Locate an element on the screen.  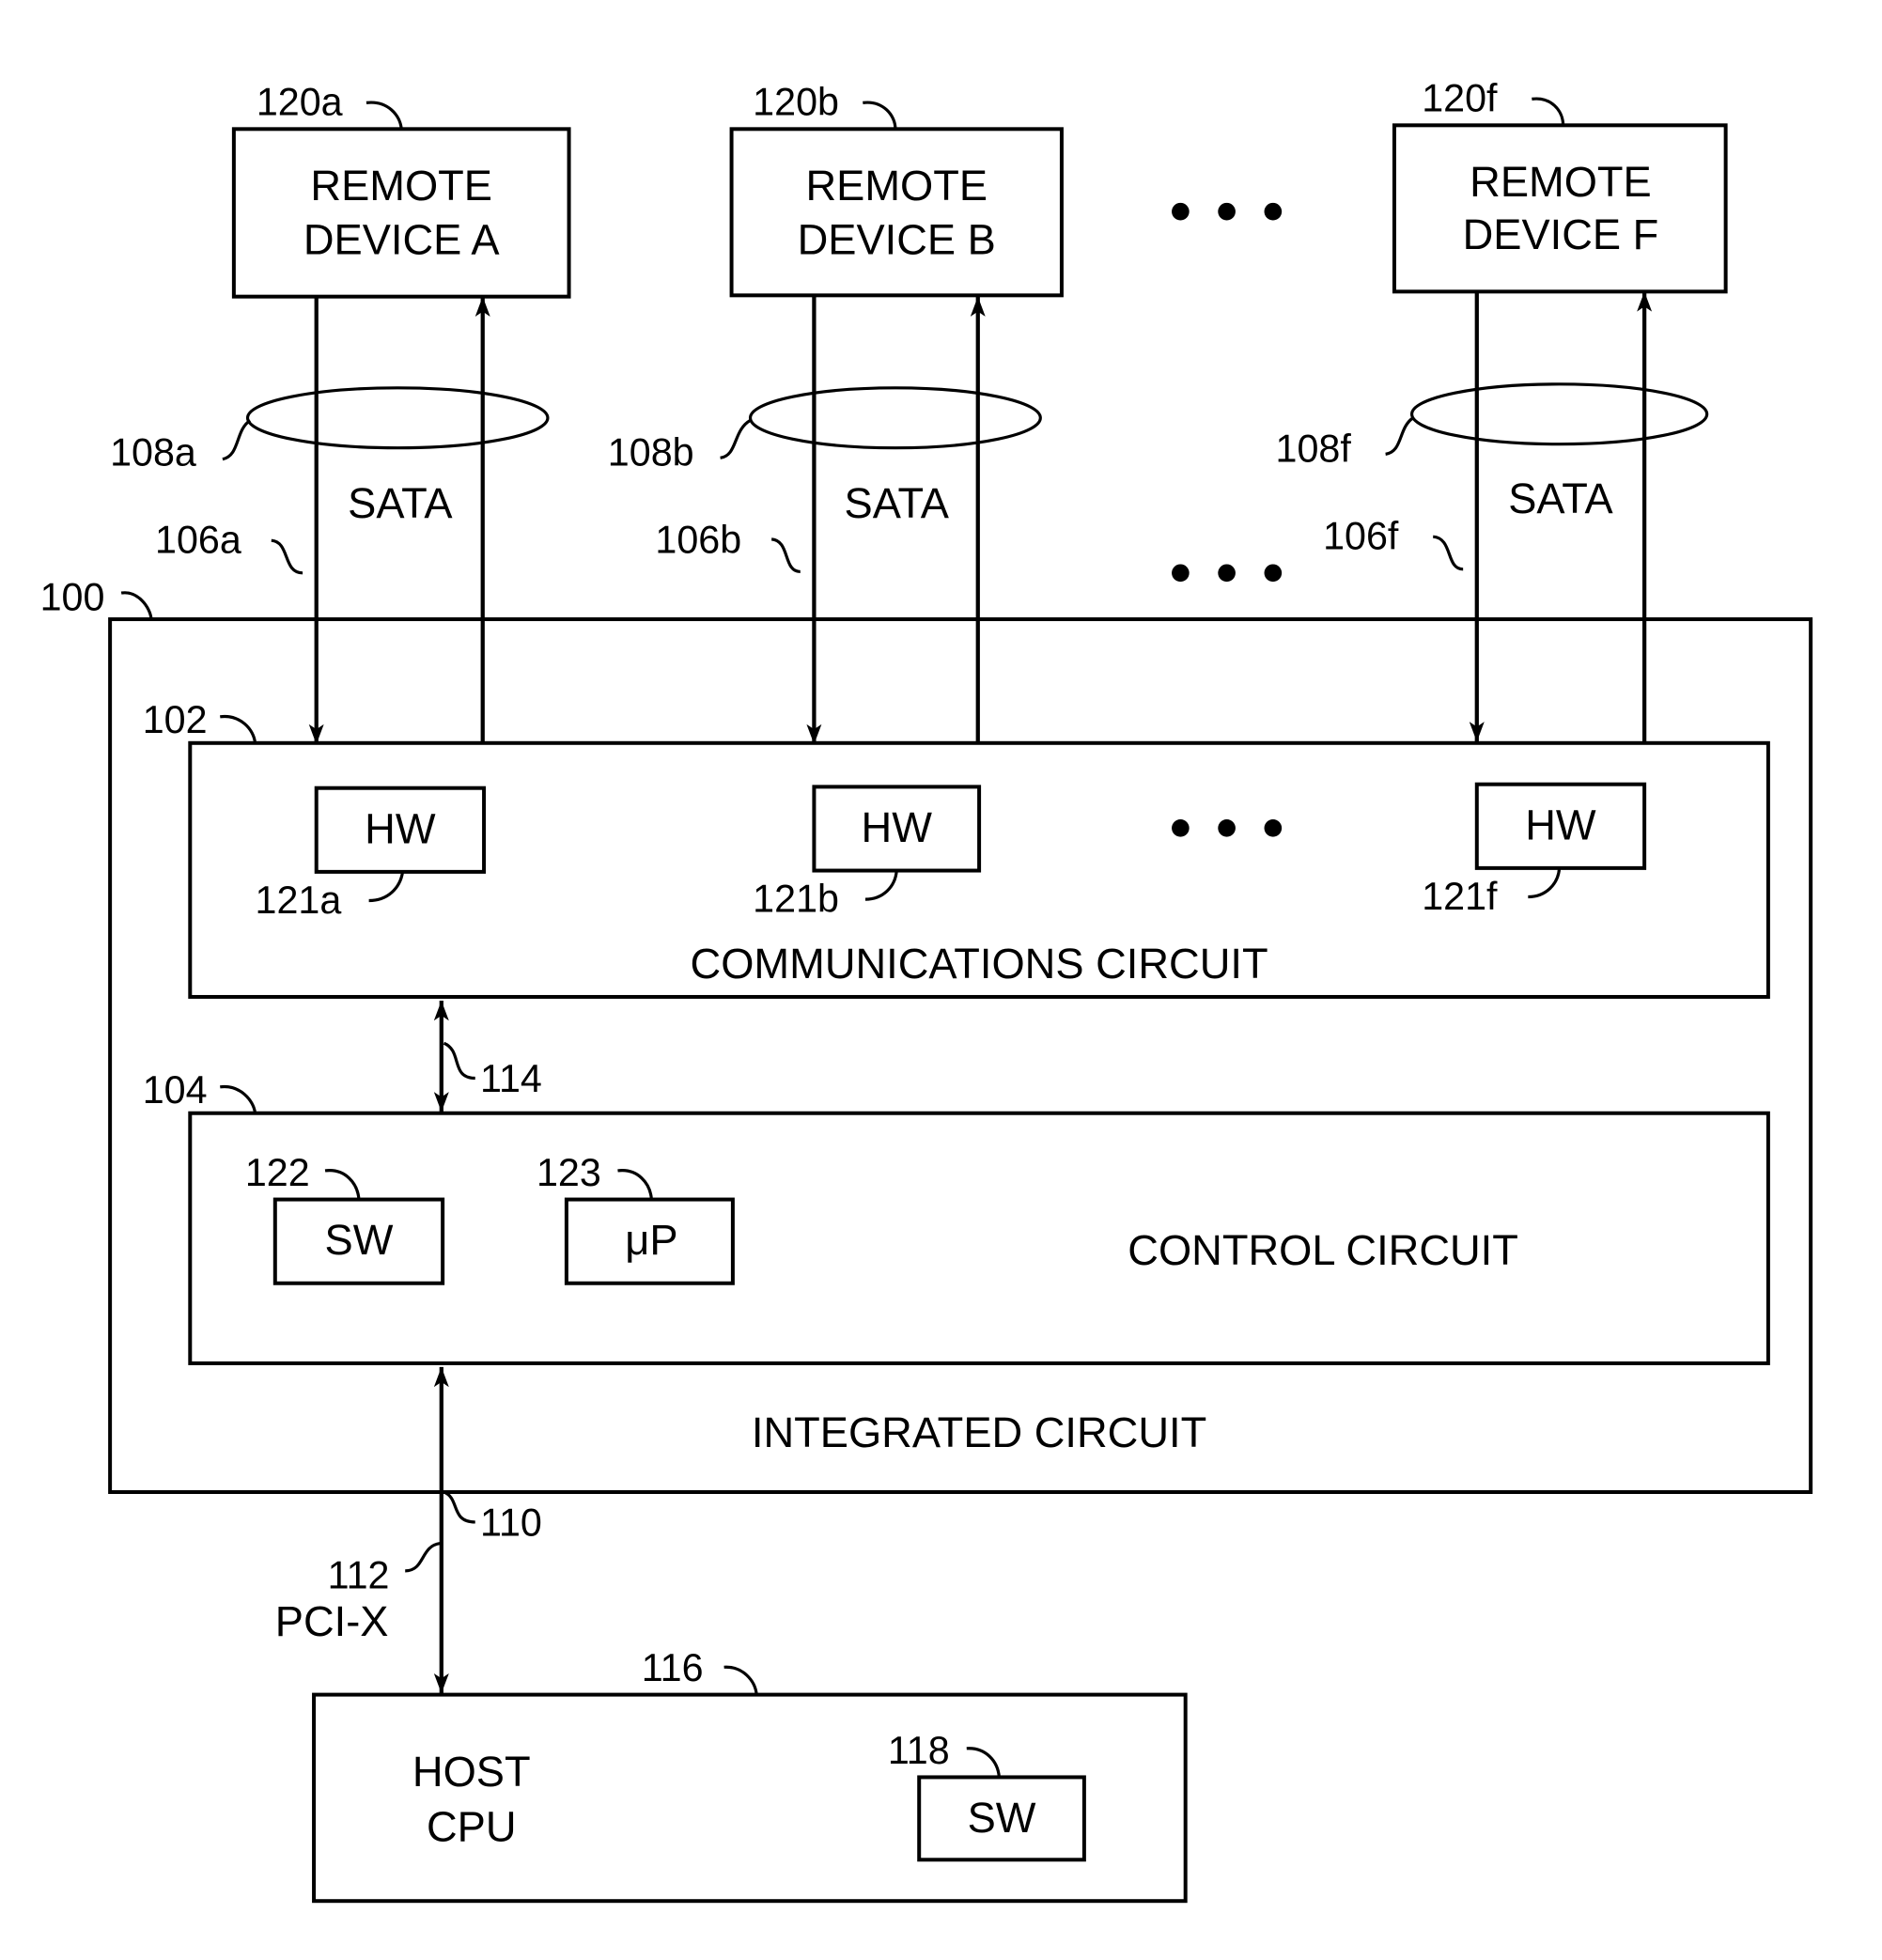
ref-104: 104 is located at coordinates (175, 1090).